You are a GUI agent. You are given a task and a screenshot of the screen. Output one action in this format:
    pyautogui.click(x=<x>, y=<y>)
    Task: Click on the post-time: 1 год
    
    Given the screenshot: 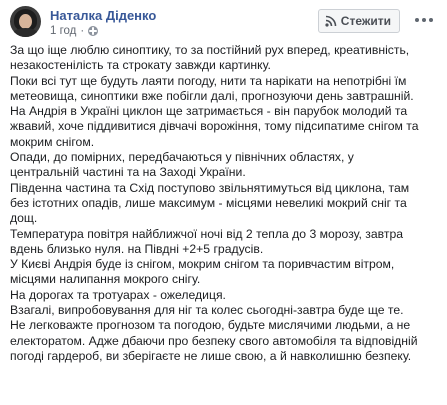 What is the action you would take?
    pyautogui.click(x=63, y=31)
    